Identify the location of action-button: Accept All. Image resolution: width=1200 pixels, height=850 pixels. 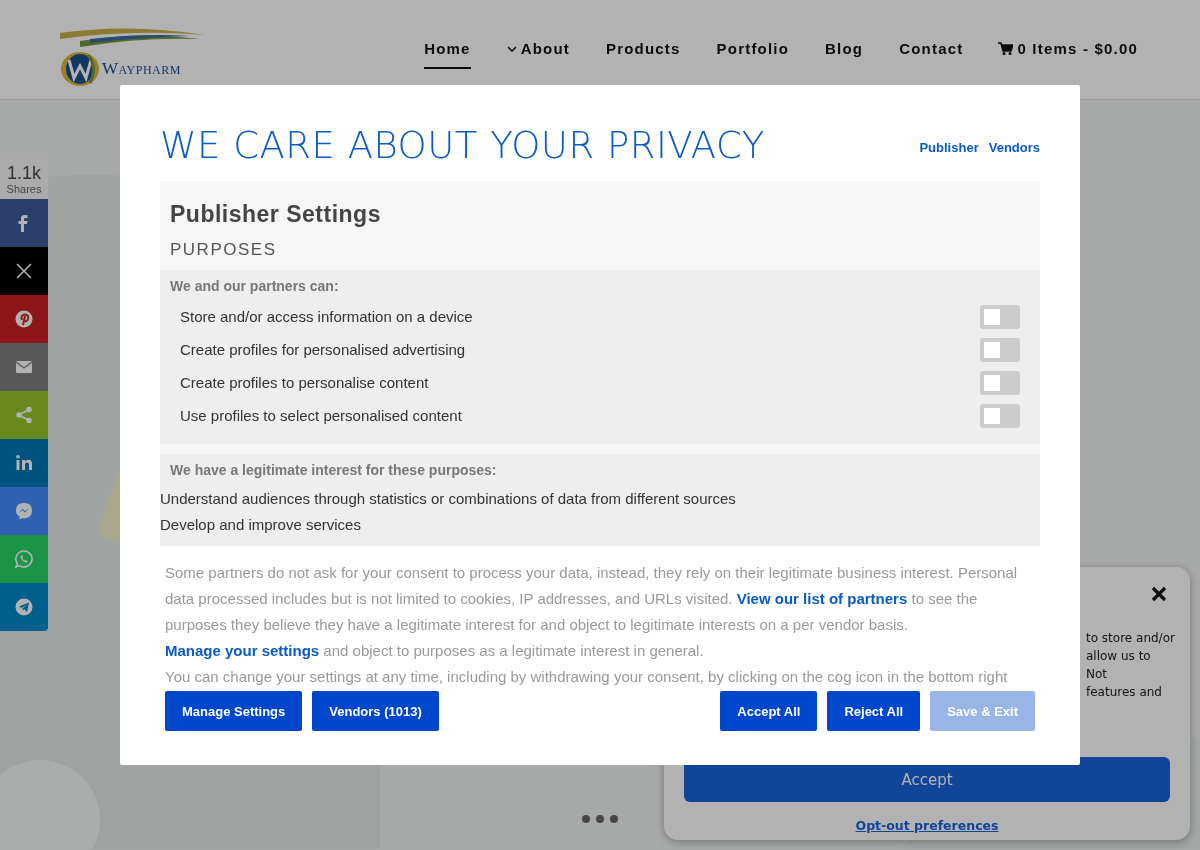
(769, 711).